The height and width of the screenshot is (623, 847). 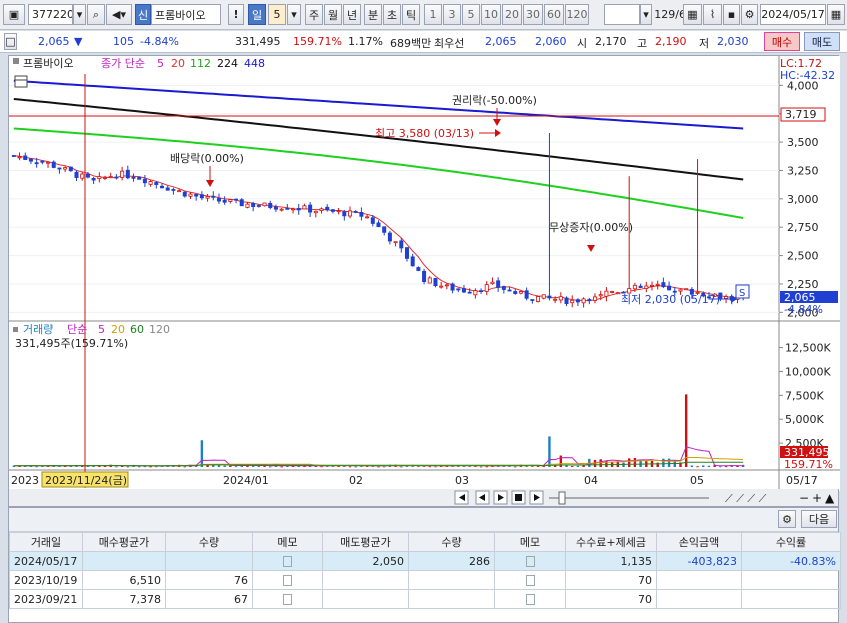 What do you see at coordinates (236, 14) in the screenshot?
I see `alert-button: !` at bounding box center [236, 14].